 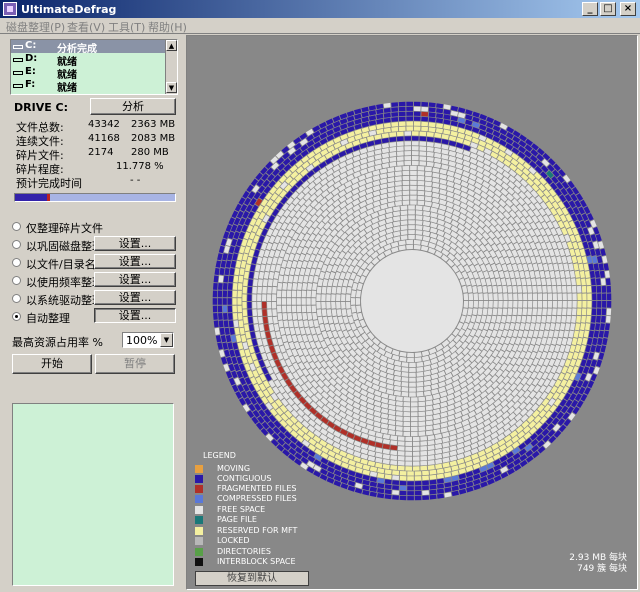 What do you see at coordinates (167, 27) in the screenshot?
I see `menu-help: 帮助(H)` at bounding box center [167, 27].